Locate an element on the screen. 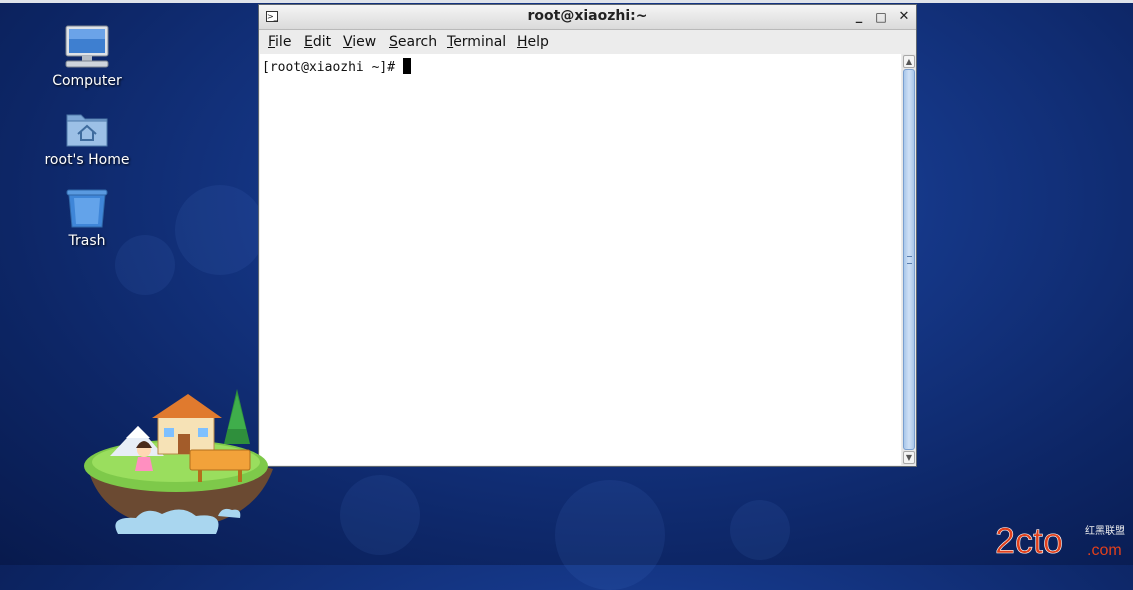  vertical-scrollbar: ▲ ▼ is located at coordinates (909, 259).